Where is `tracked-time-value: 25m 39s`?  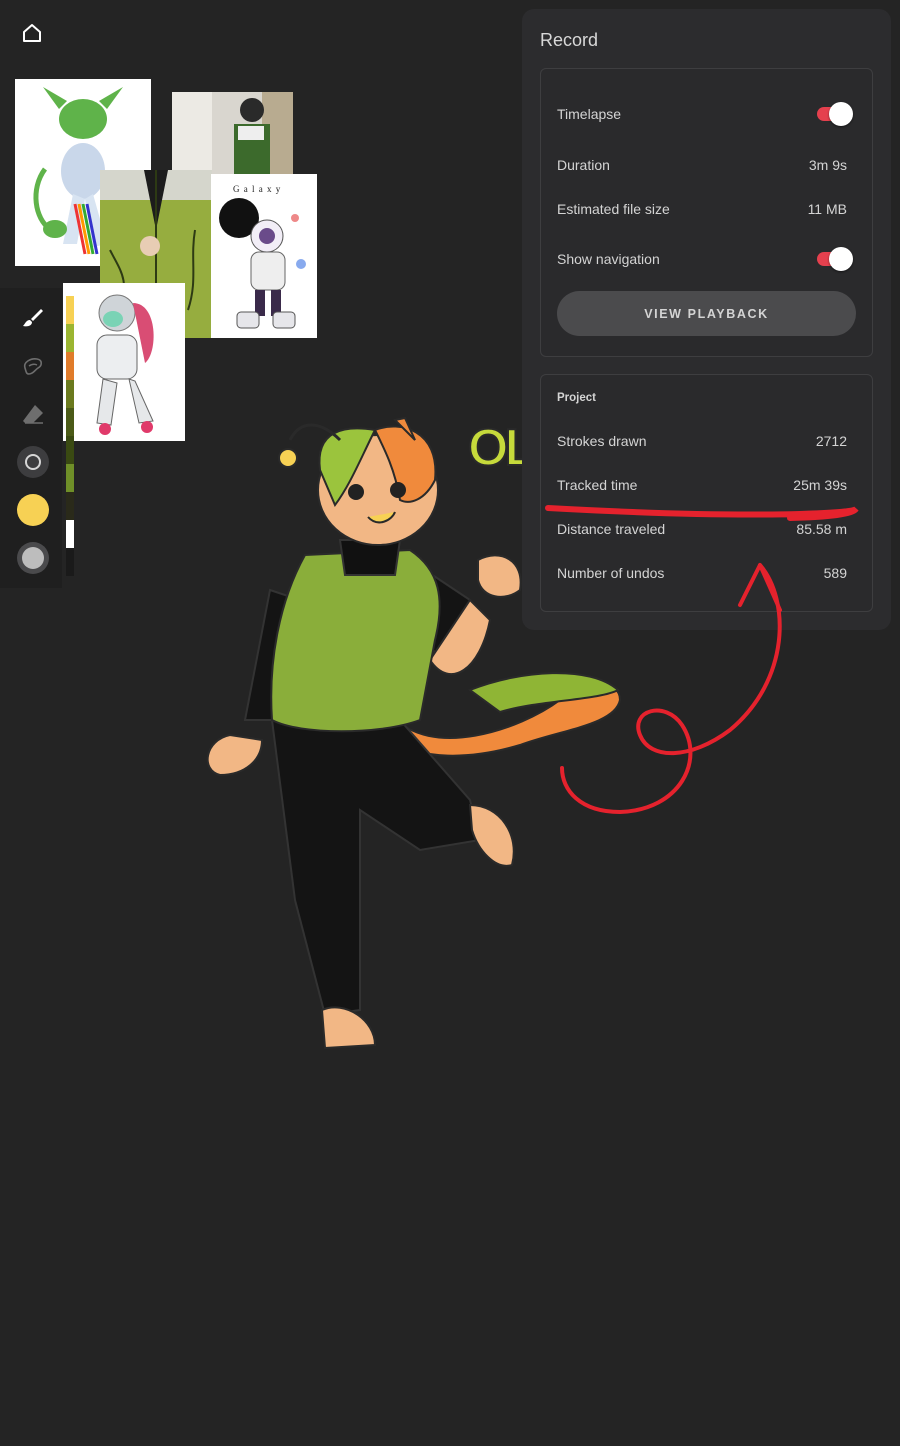
tracked-time-value: 25m 39s is located at coordinates (820, 485).